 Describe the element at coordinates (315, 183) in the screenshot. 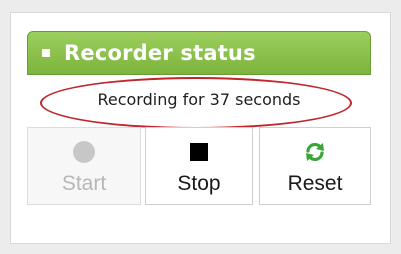

I see `reset-button-label: Reset` at that location.